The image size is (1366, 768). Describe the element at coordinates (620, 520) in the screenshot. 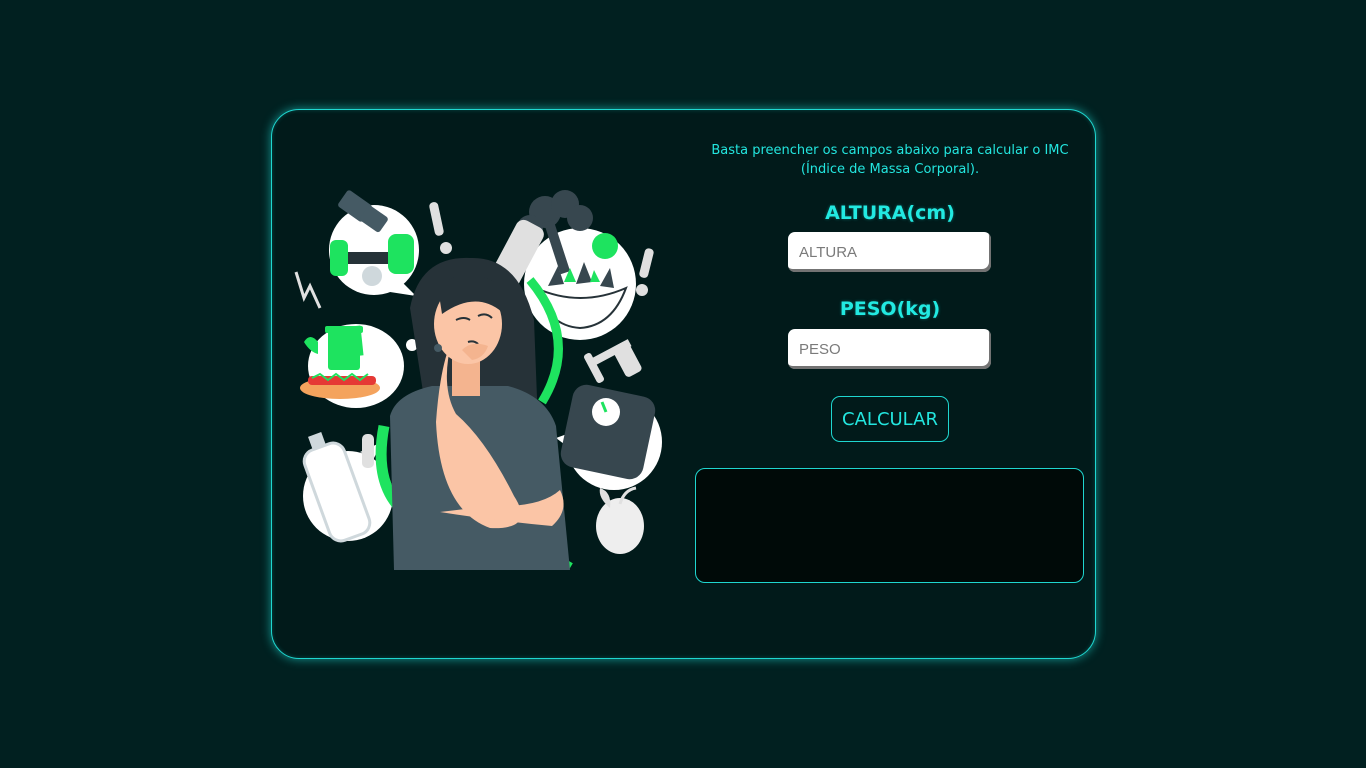

I see `apple-icon` at that location.